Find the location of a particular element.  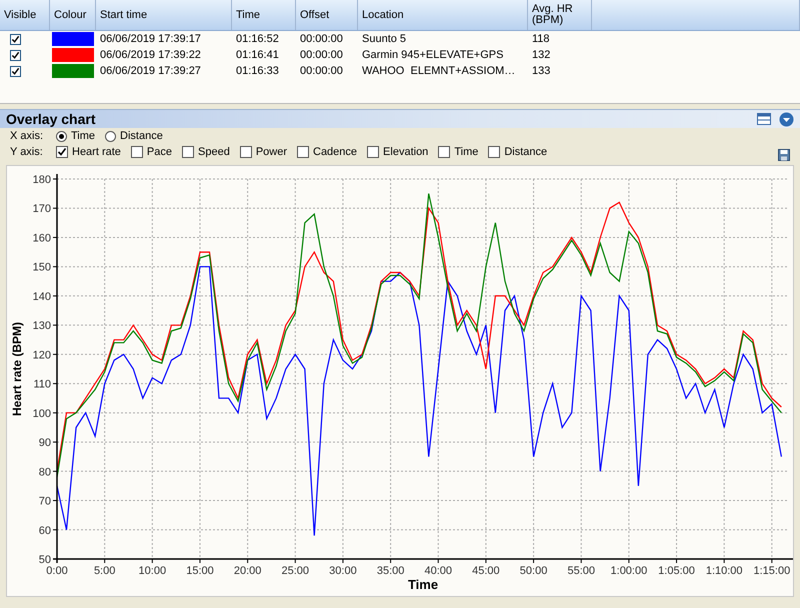

x-tick-label: 45:00 is located at coordinates (486, 571).